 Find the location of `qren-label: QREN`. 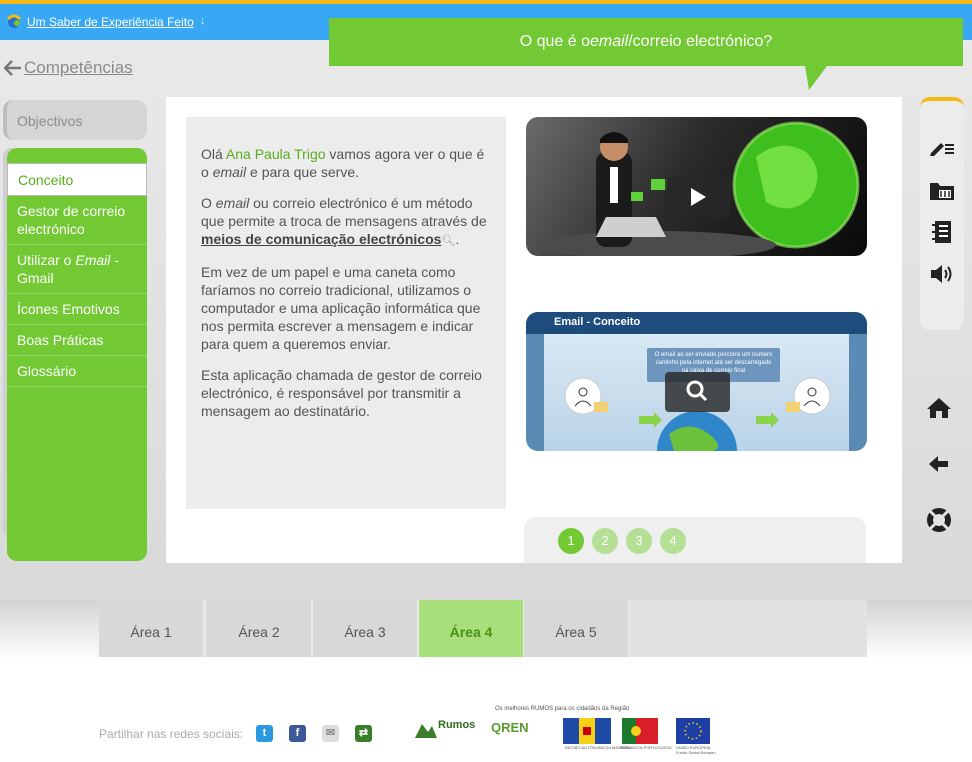

qren-label: QREN is located at coordinates (510, 727).